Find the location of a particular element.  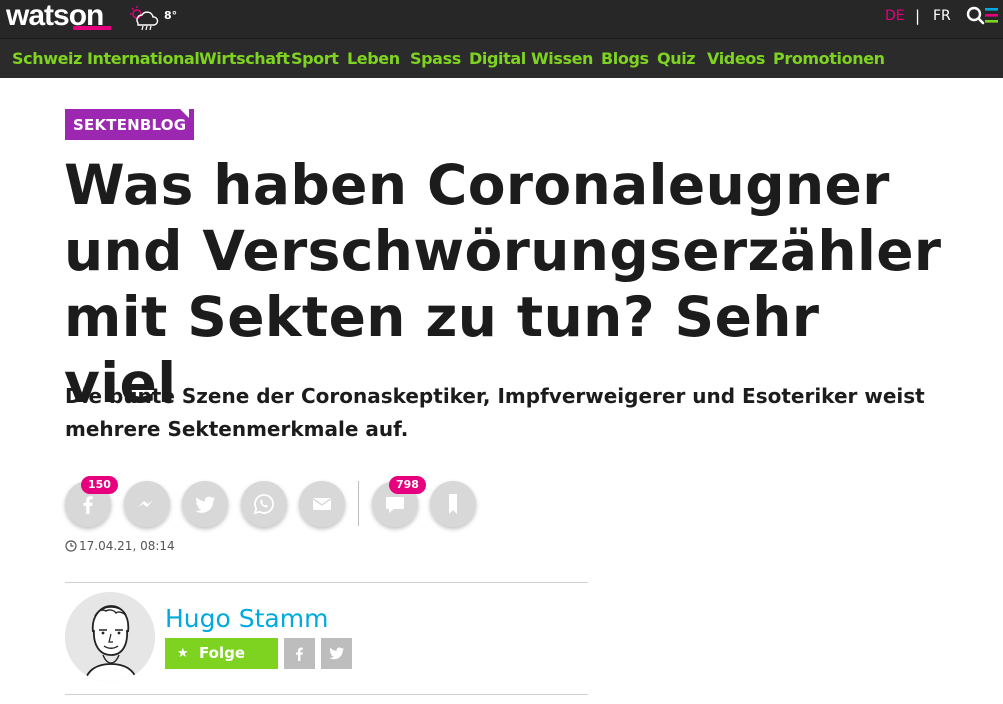

email-icon is located at coordinates (322, 504).